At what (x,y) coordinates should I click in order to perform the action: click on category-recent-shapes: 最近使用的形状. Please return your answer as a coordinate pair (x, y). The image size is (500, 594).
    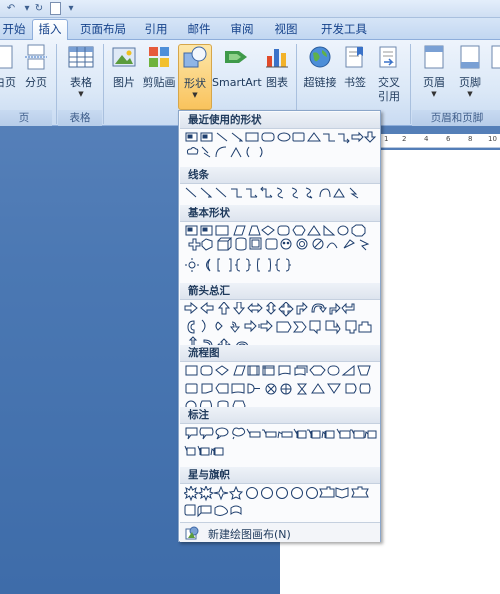
    Looking at the image, I should click on (280, 120).